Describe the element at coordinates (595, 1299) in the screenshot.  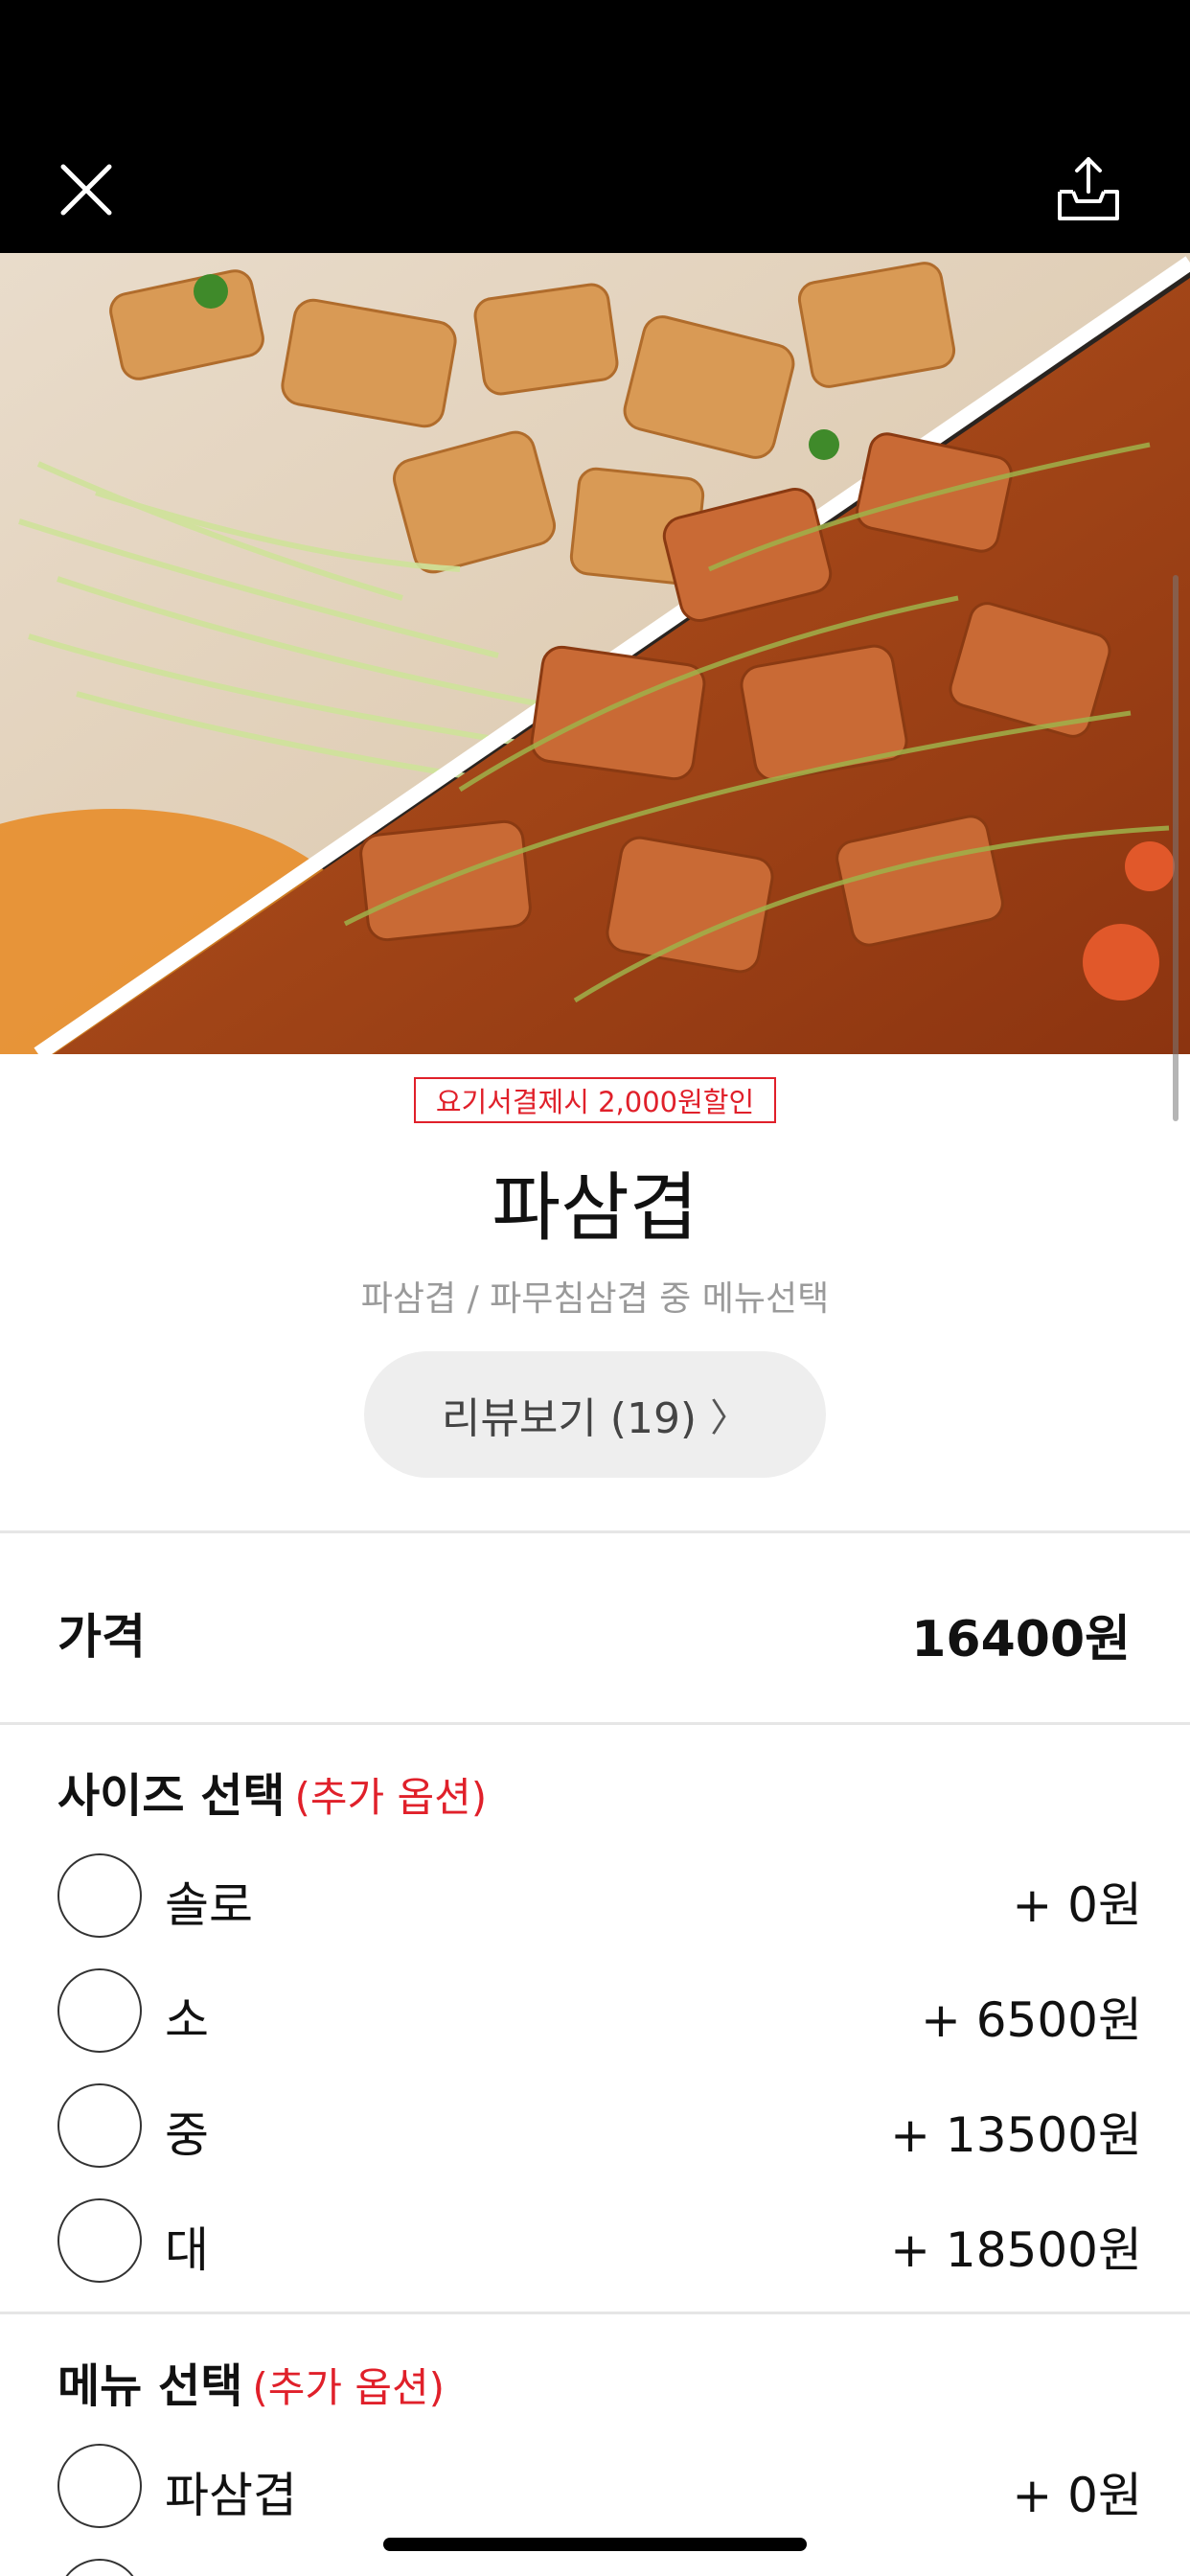
I see `product-description: 파삼겹 / 파무침삼겹 중 메뉴선택` at that location.